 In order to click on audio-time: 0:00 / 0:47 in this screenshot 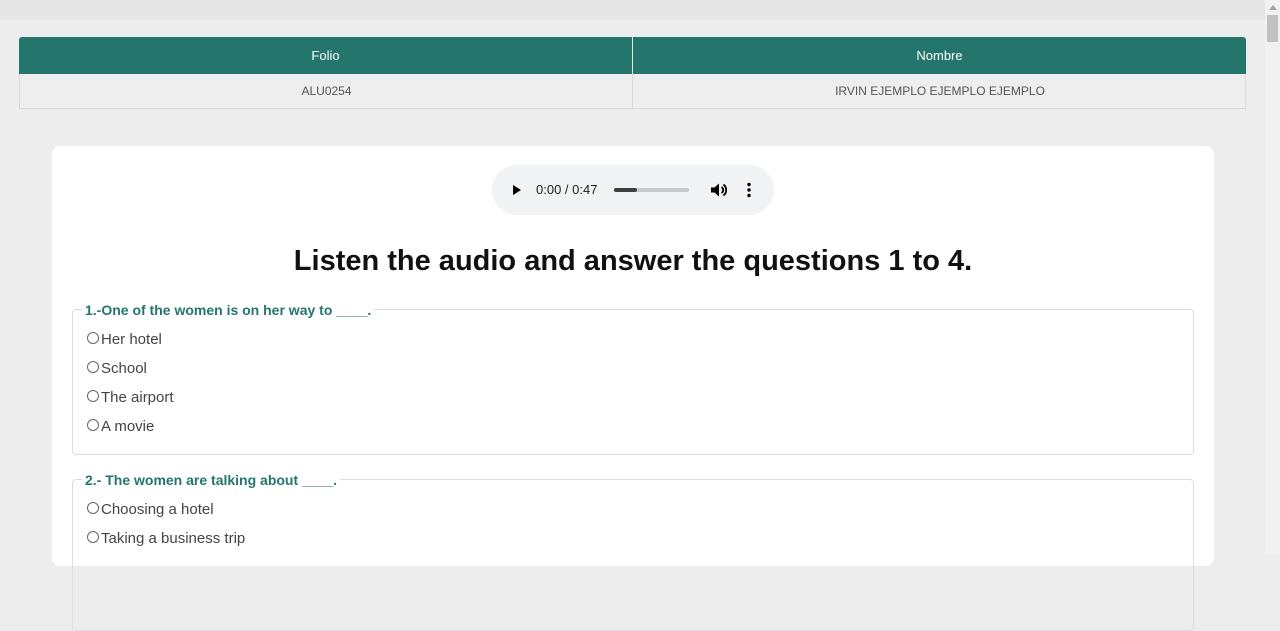, I will do `click(567, 189)`.